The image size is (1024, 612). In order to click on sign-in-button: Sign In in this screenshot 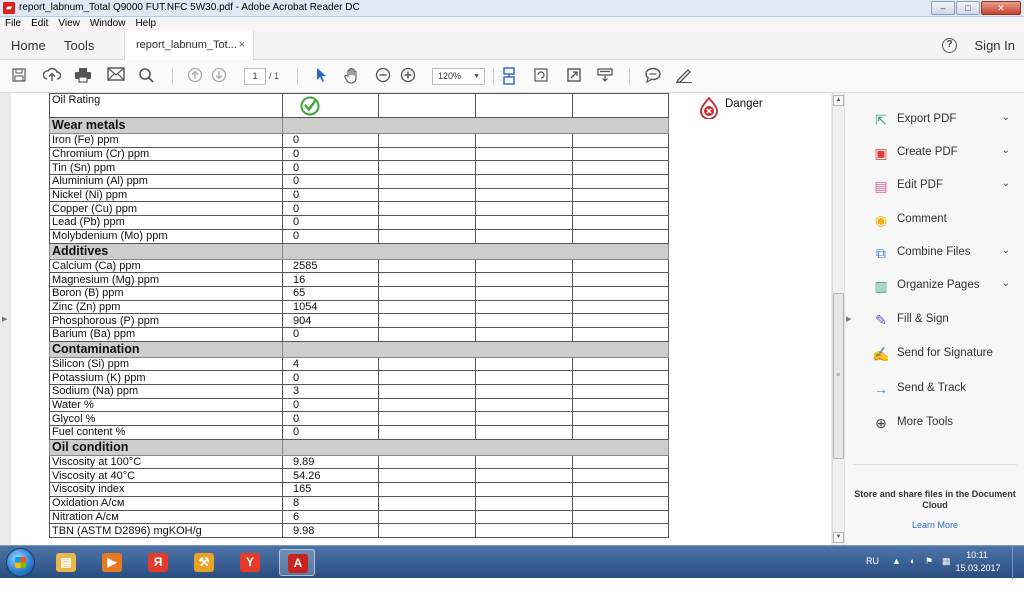, I will do `click(995, 45)`.